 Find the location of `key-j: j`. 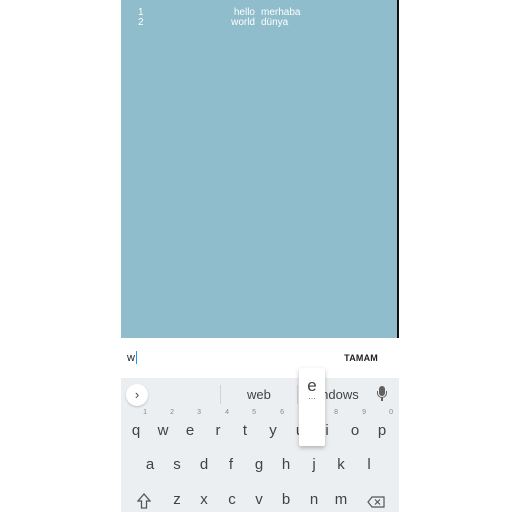

key-j: j is located at coordinates (314, 465).